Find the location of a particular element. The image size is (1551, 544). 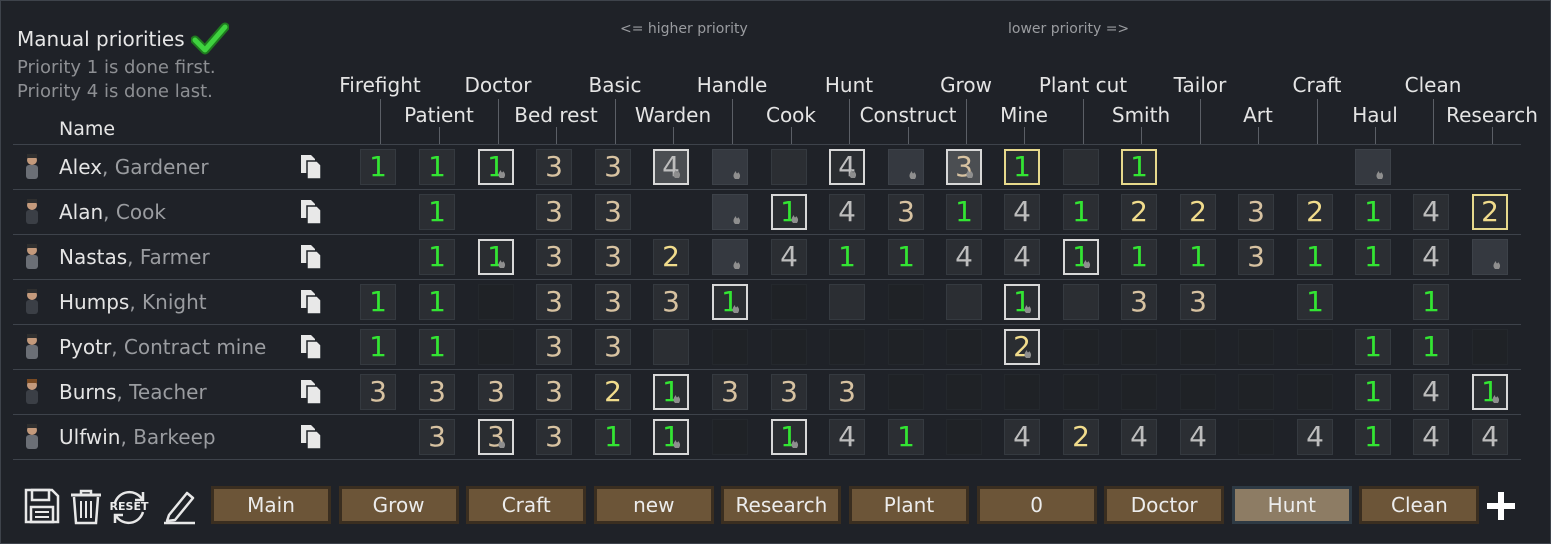

add-tab-icon is located at coordinates (1501, 506).